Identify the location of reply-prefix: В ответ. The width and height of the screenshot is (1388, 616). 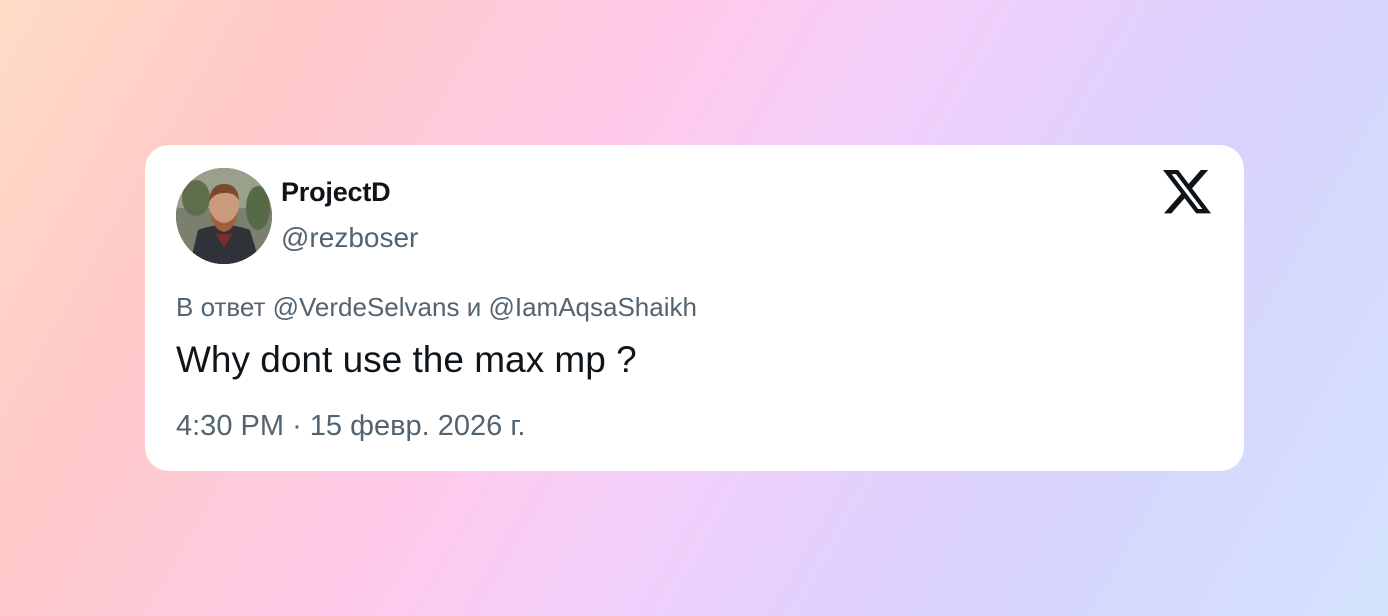
(221, 307).